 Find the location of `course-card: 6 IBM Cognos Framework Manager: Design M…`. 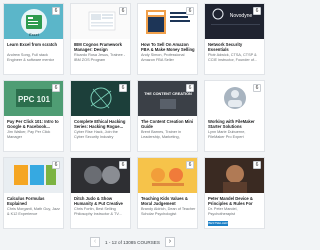

course-card: 6 IBM Cognos Framework Manager: Design M… is located at coordinates (100, 39).